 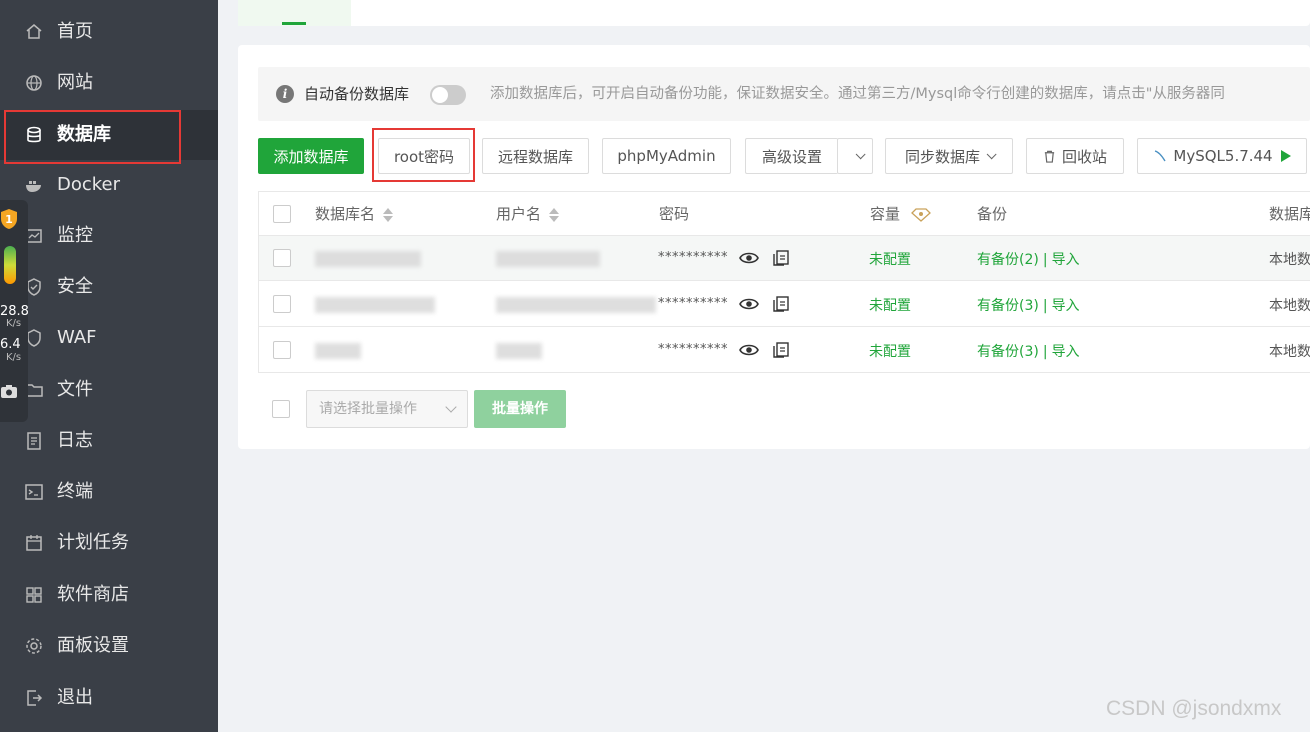 What do you see at coordinates (311, 156) in the screenshot?
I see `add-database-button: 添加数据库` at bounding box center [311, 156].